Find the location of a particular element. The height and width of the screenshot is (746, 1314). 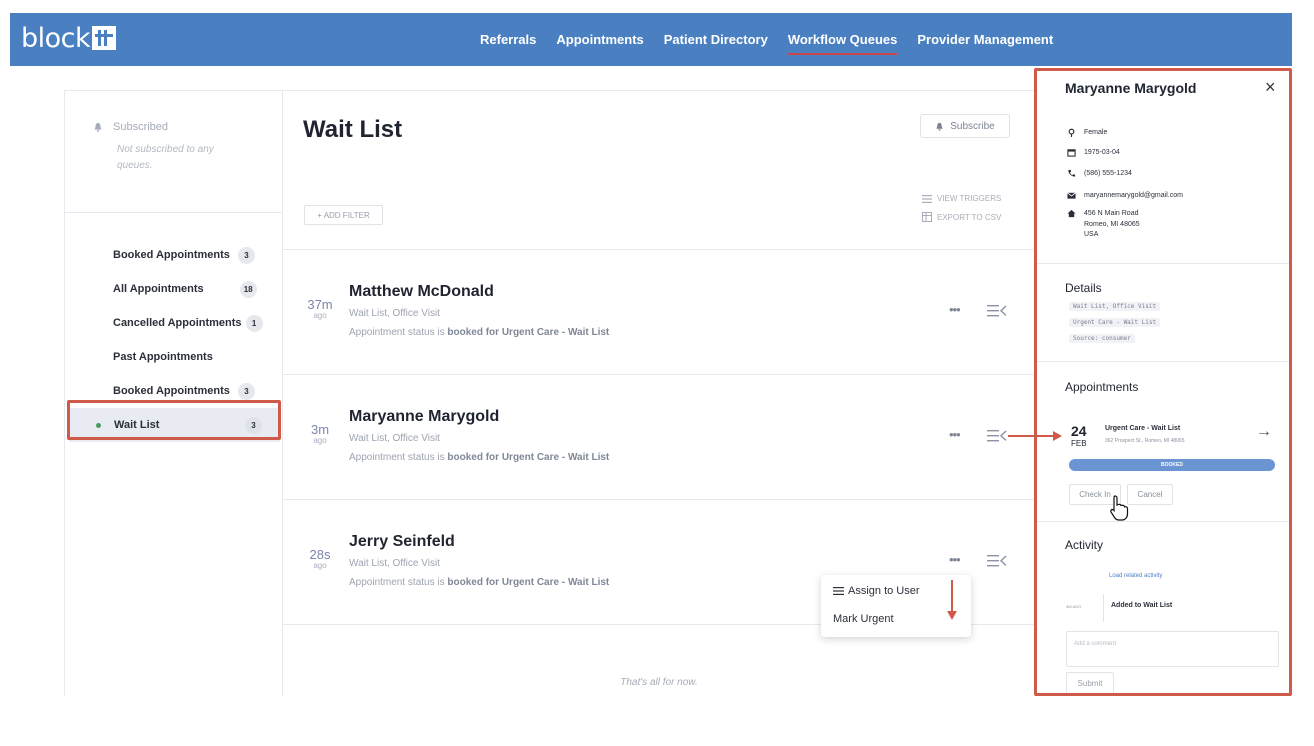

view-triggers-label: VIEW TRIGGERS is located at coordinates (969, 198).